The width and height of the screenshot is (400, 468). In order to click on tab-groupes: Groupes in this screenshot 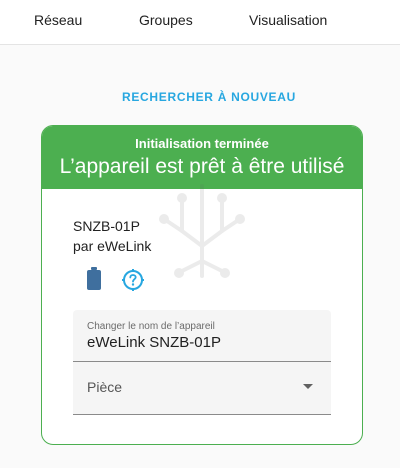, I will do `click(166, 20)`.